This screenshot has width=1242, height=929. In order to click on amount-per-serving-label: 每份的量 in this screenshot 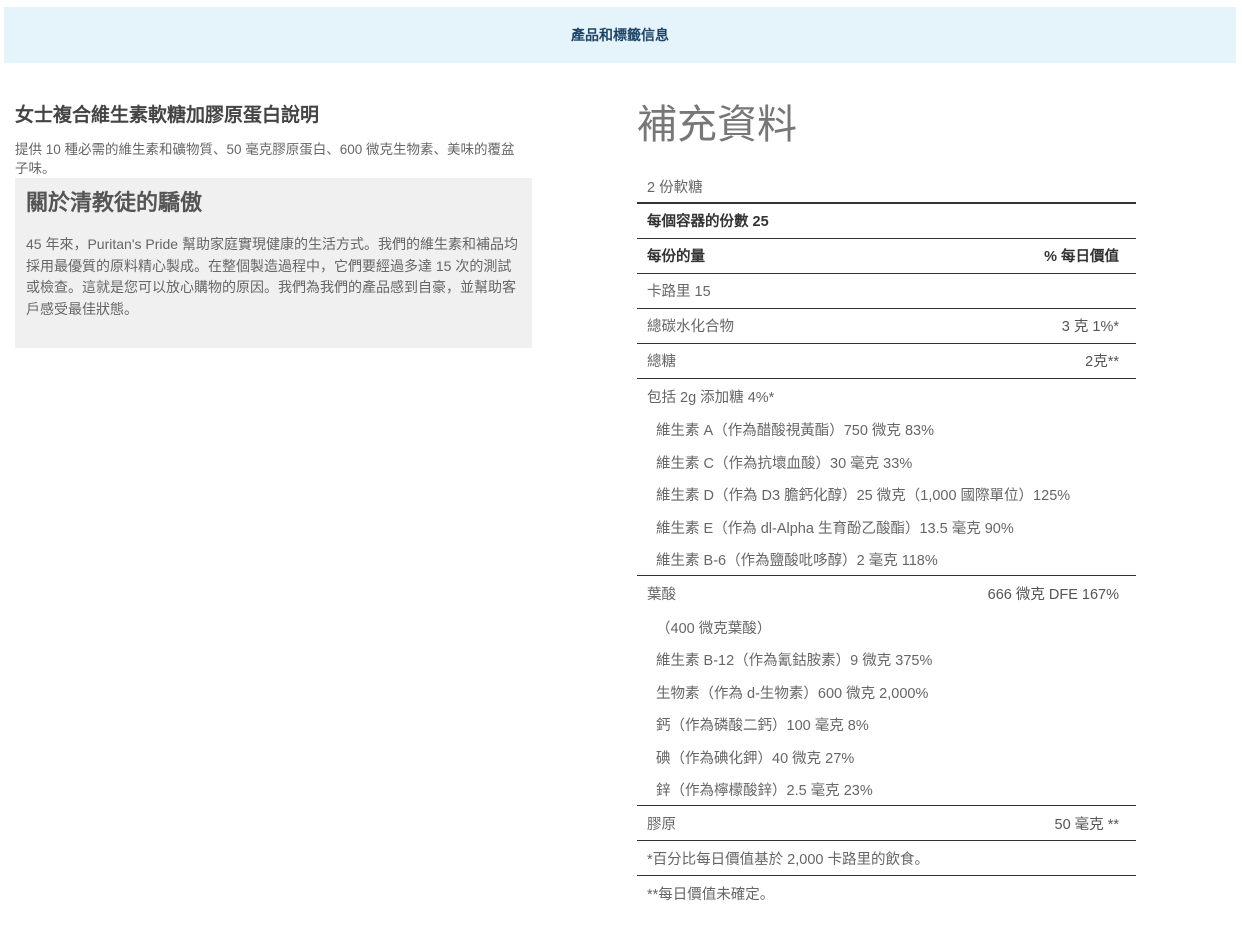, I will do `click(676, 257)`.